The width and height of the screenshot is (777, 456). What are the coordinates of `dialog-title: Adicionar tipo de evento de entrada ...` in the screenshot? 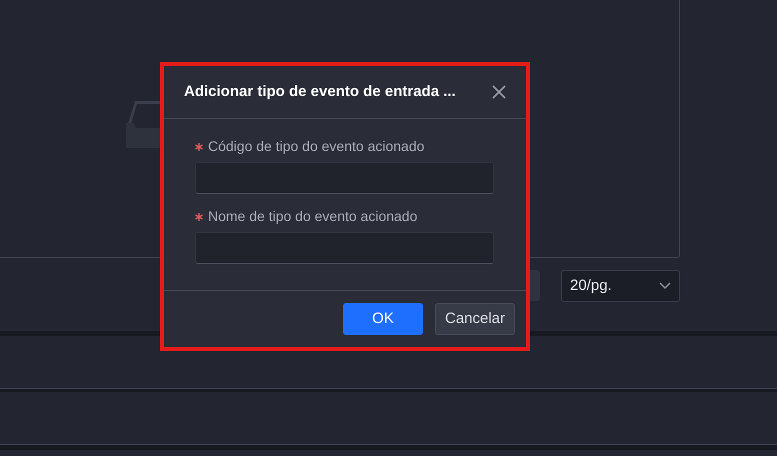 It's located at (320, 92).